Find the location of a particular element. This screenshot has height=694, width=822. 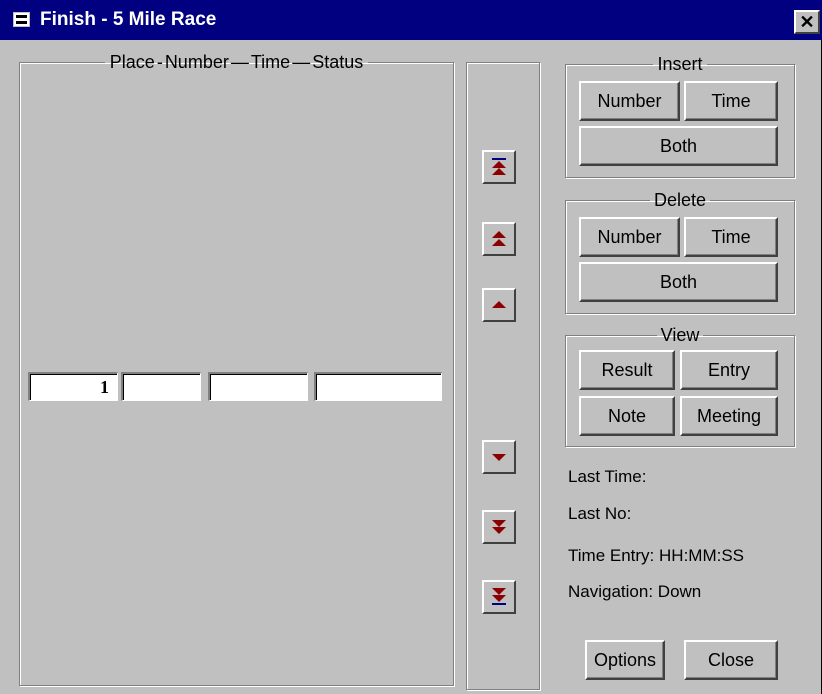

nav-next-button is located at coordinates (499, 457).